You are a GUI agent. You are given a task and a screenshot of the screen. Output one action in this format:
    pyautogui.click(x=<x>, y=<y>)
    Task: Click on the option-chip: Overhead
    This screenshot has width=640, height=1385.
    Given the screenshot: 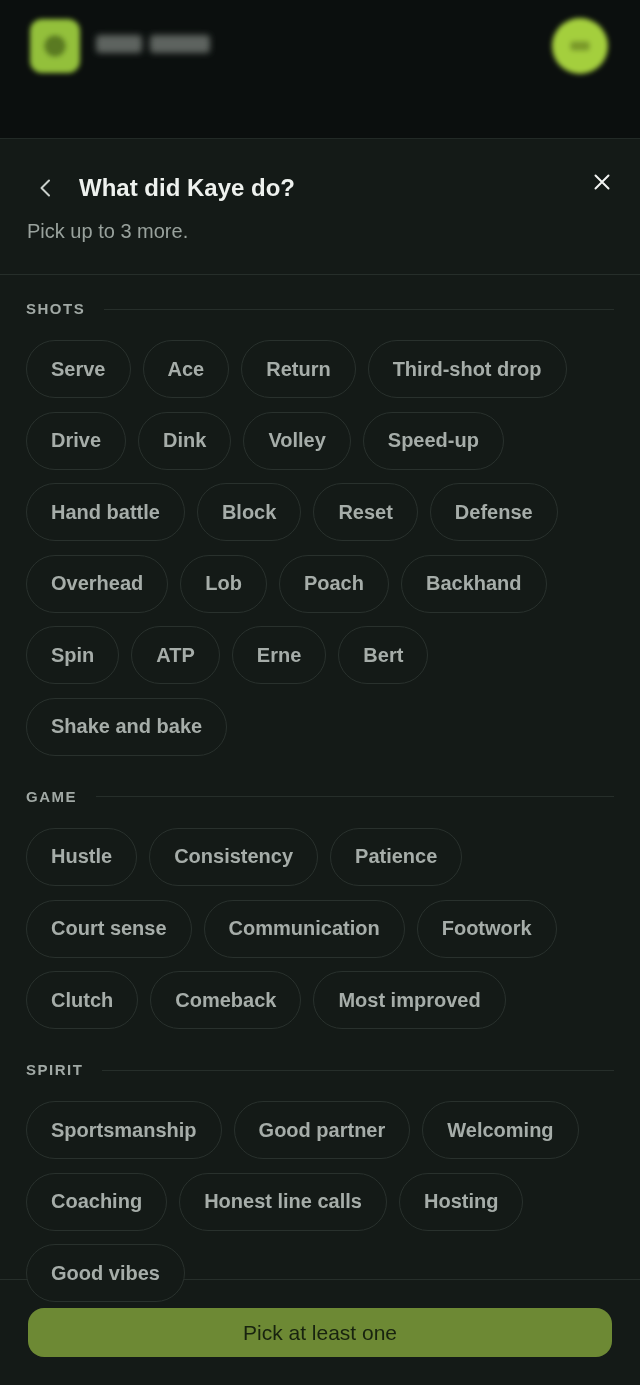 What is the action you would take?
    pyautogui.click(x=97, y=583)
    